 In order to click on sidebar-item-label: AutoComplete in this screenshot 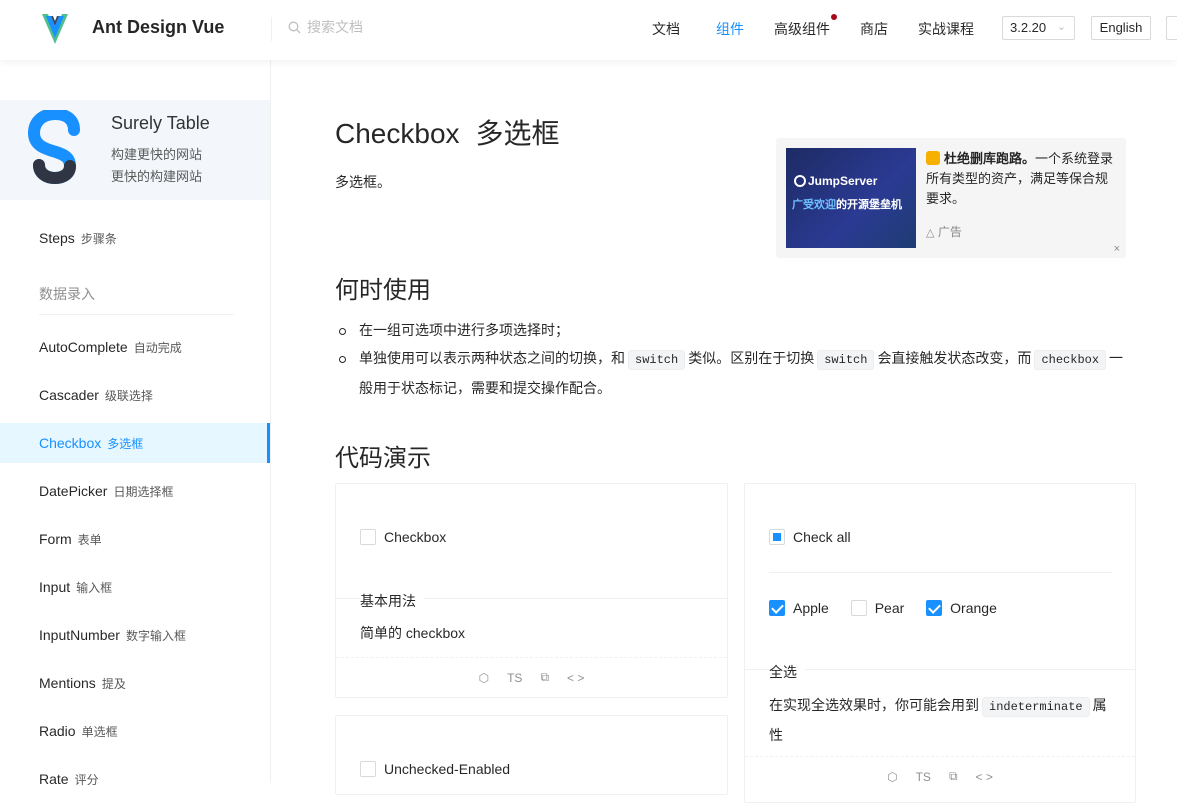, I will do `click(83, 347)`.